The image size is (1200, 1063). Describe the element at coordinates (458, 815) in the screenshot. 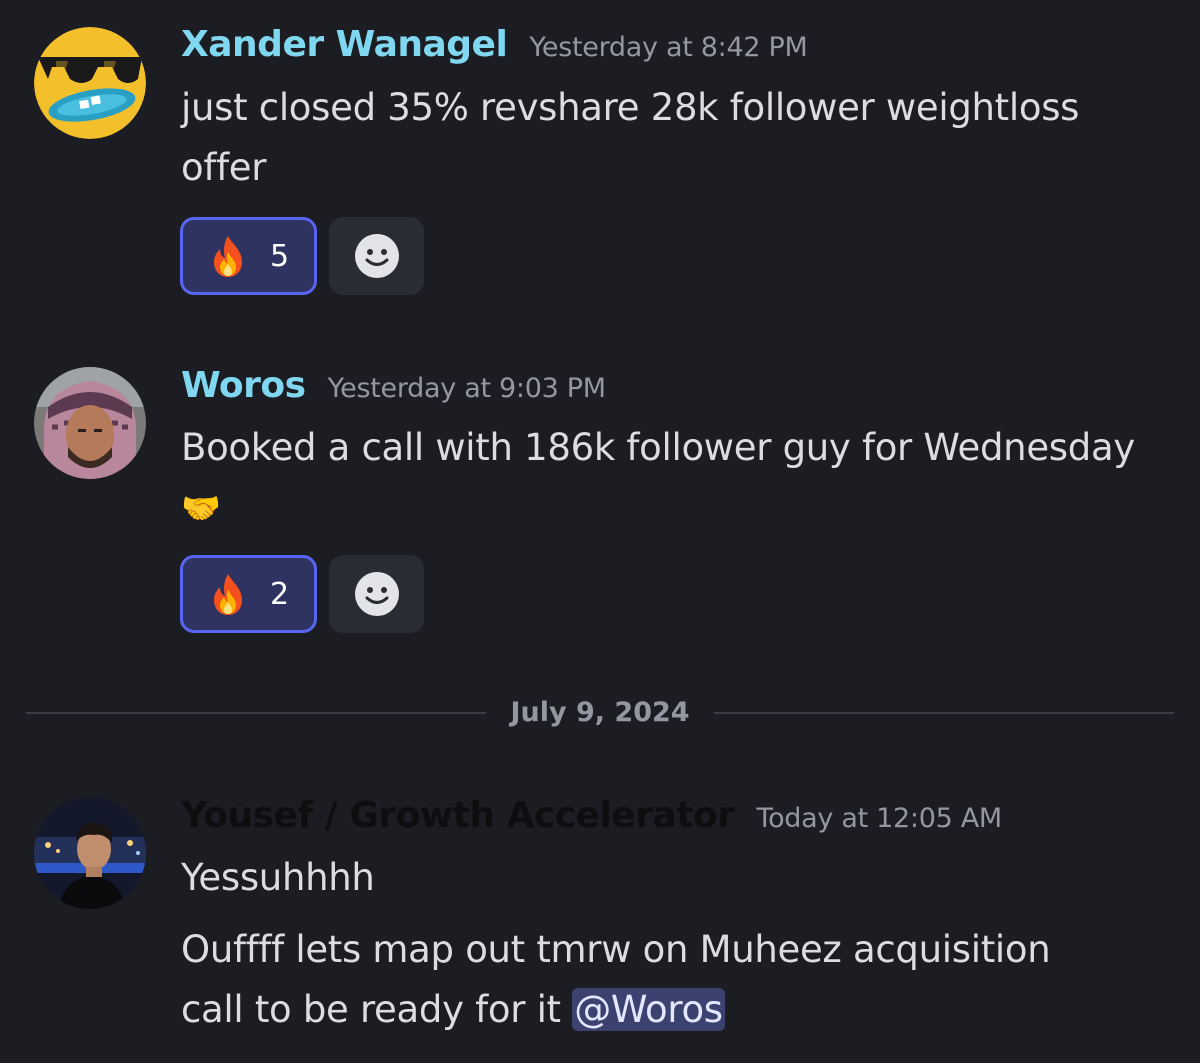

I see `username: Yousef / Growth Accelerator` at that location.